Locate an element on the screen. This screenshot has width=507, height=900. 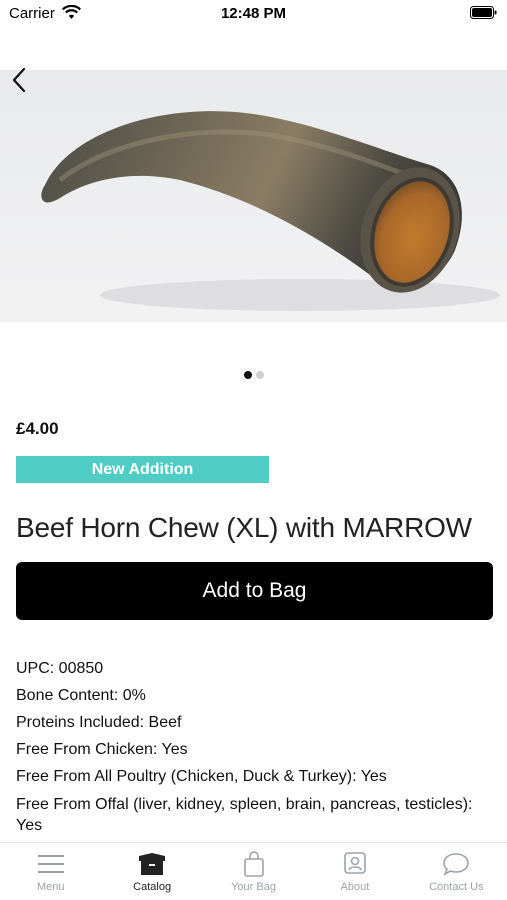
spec-bone-content: Bone Content: 0% is located at coordinates (81, 695).